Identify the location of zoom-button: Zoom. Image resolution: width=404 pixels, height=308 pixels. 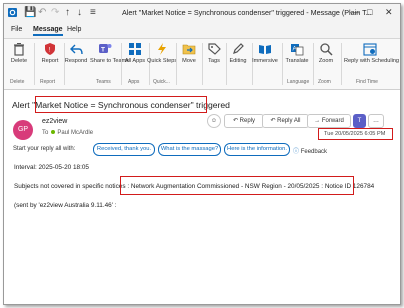
(326, 53).